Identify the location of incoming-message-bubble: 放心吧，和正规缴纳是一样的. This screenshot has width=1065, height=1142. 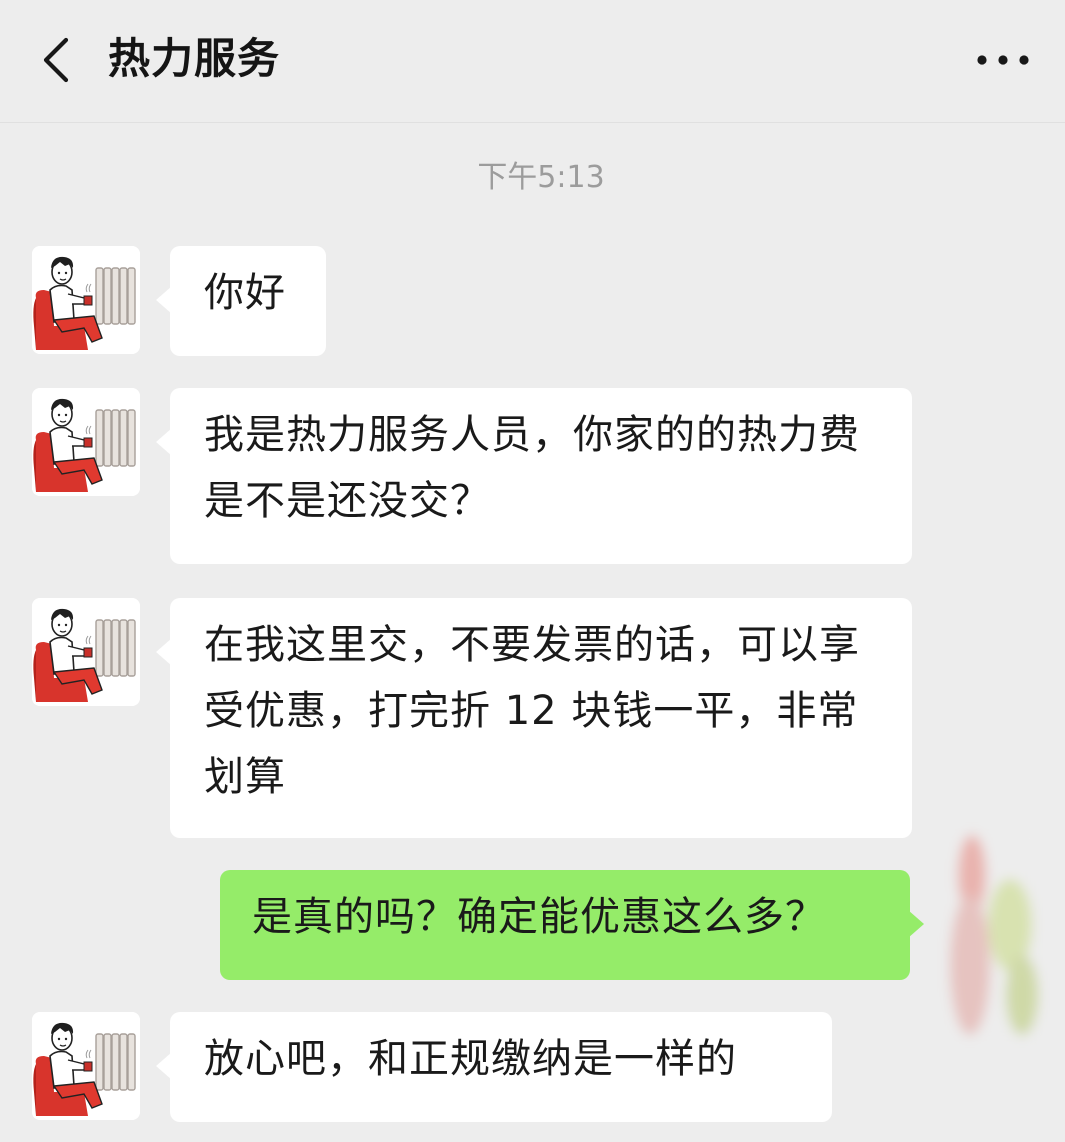
(494, 1067).